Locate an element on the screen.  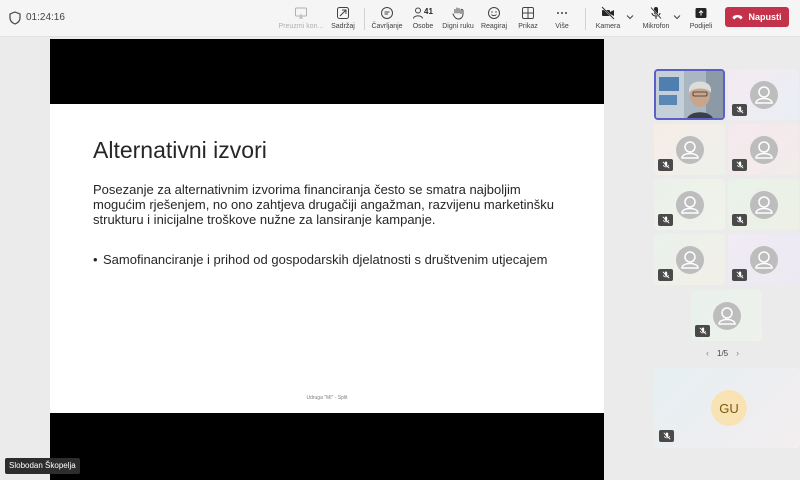
gallery-prev-button: ‹ is located at coordinates (707, 353).